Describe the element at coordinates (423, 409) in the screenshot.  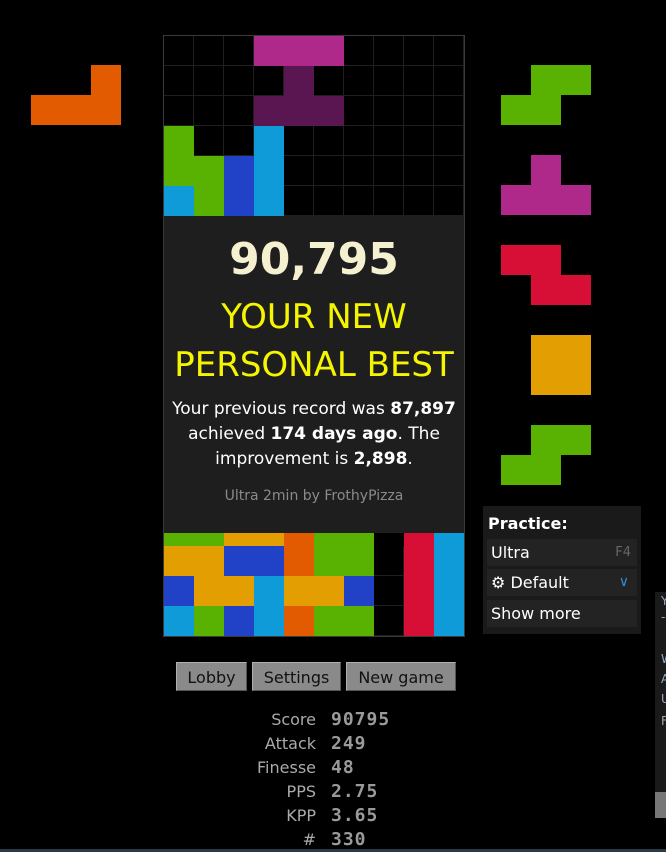
I see `previous-record-value: 87,897` at that location.